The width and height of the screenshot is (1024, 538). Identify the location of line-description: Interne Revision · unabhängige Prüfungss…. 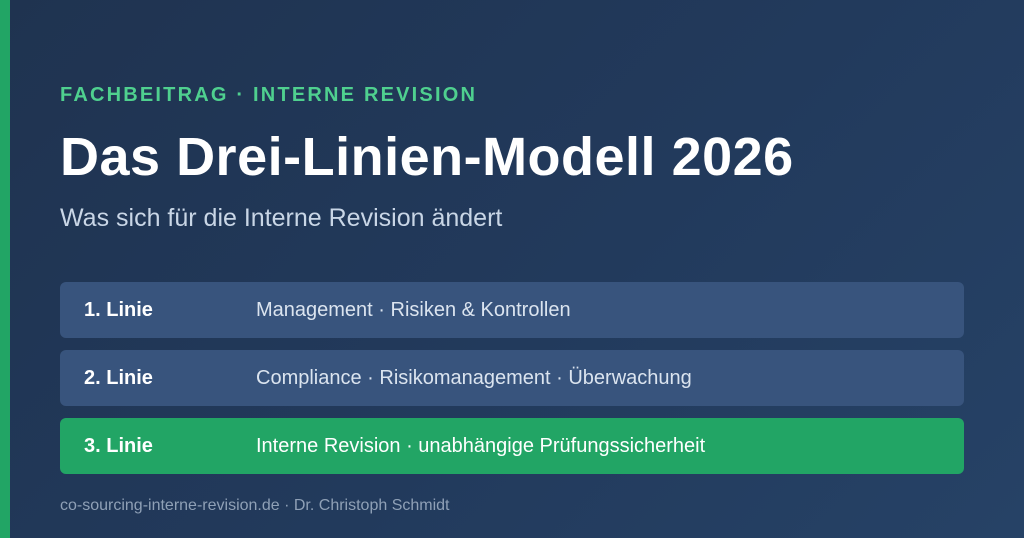
(481, 445).